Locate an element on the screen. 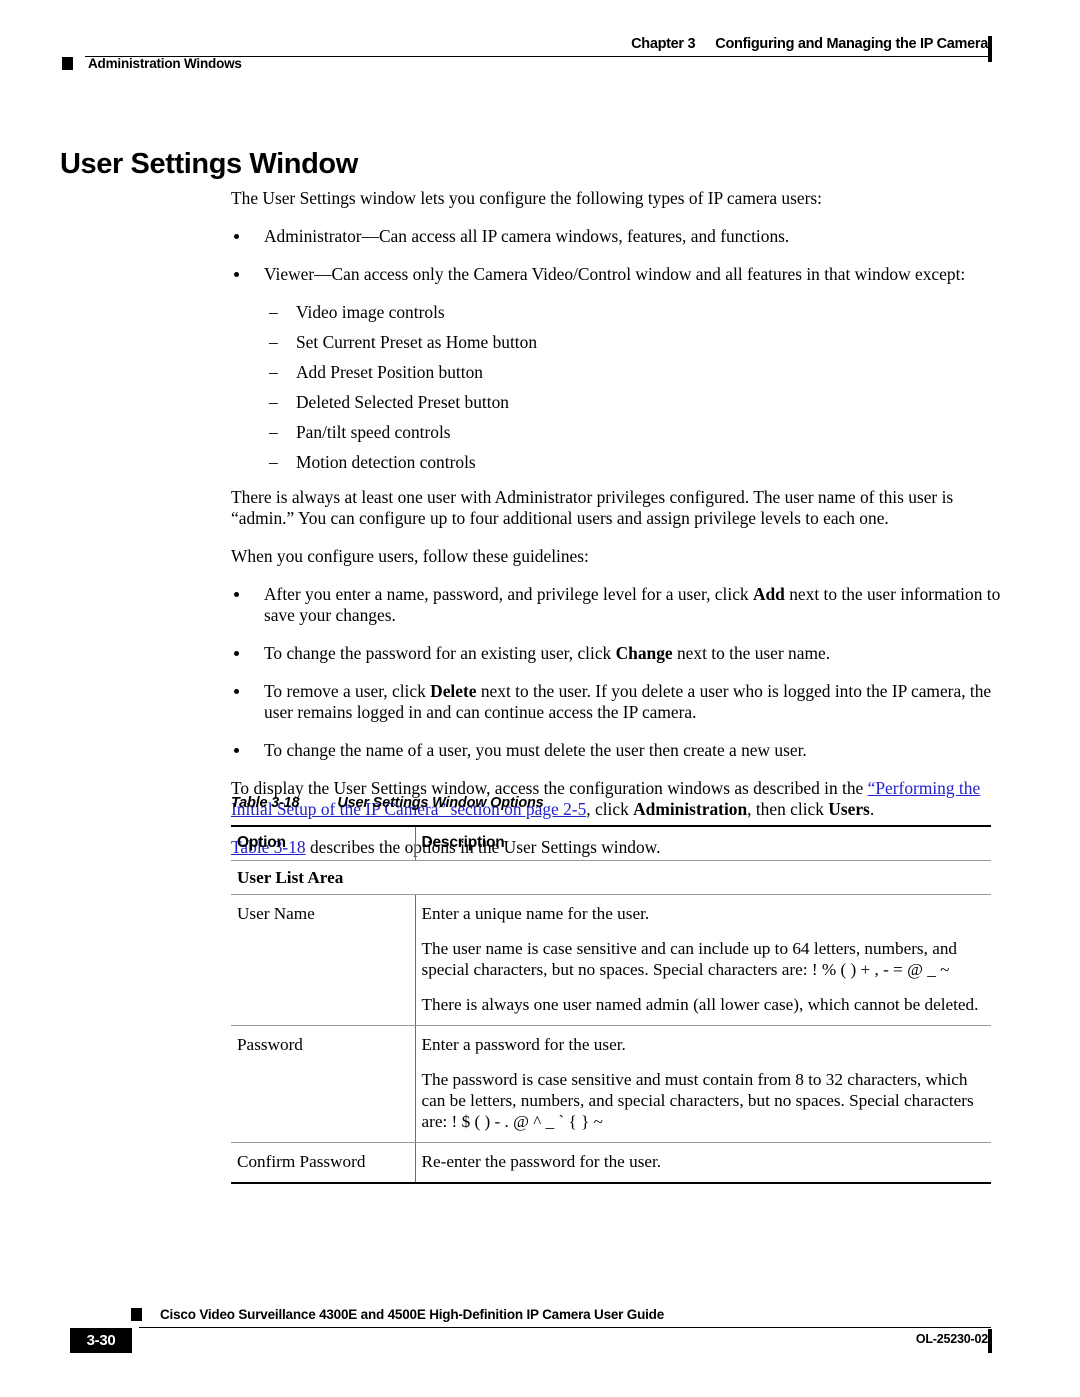 The width and height of the screenshot is (1080, 1397). footer-rule is located at coordinates (565, 1327).